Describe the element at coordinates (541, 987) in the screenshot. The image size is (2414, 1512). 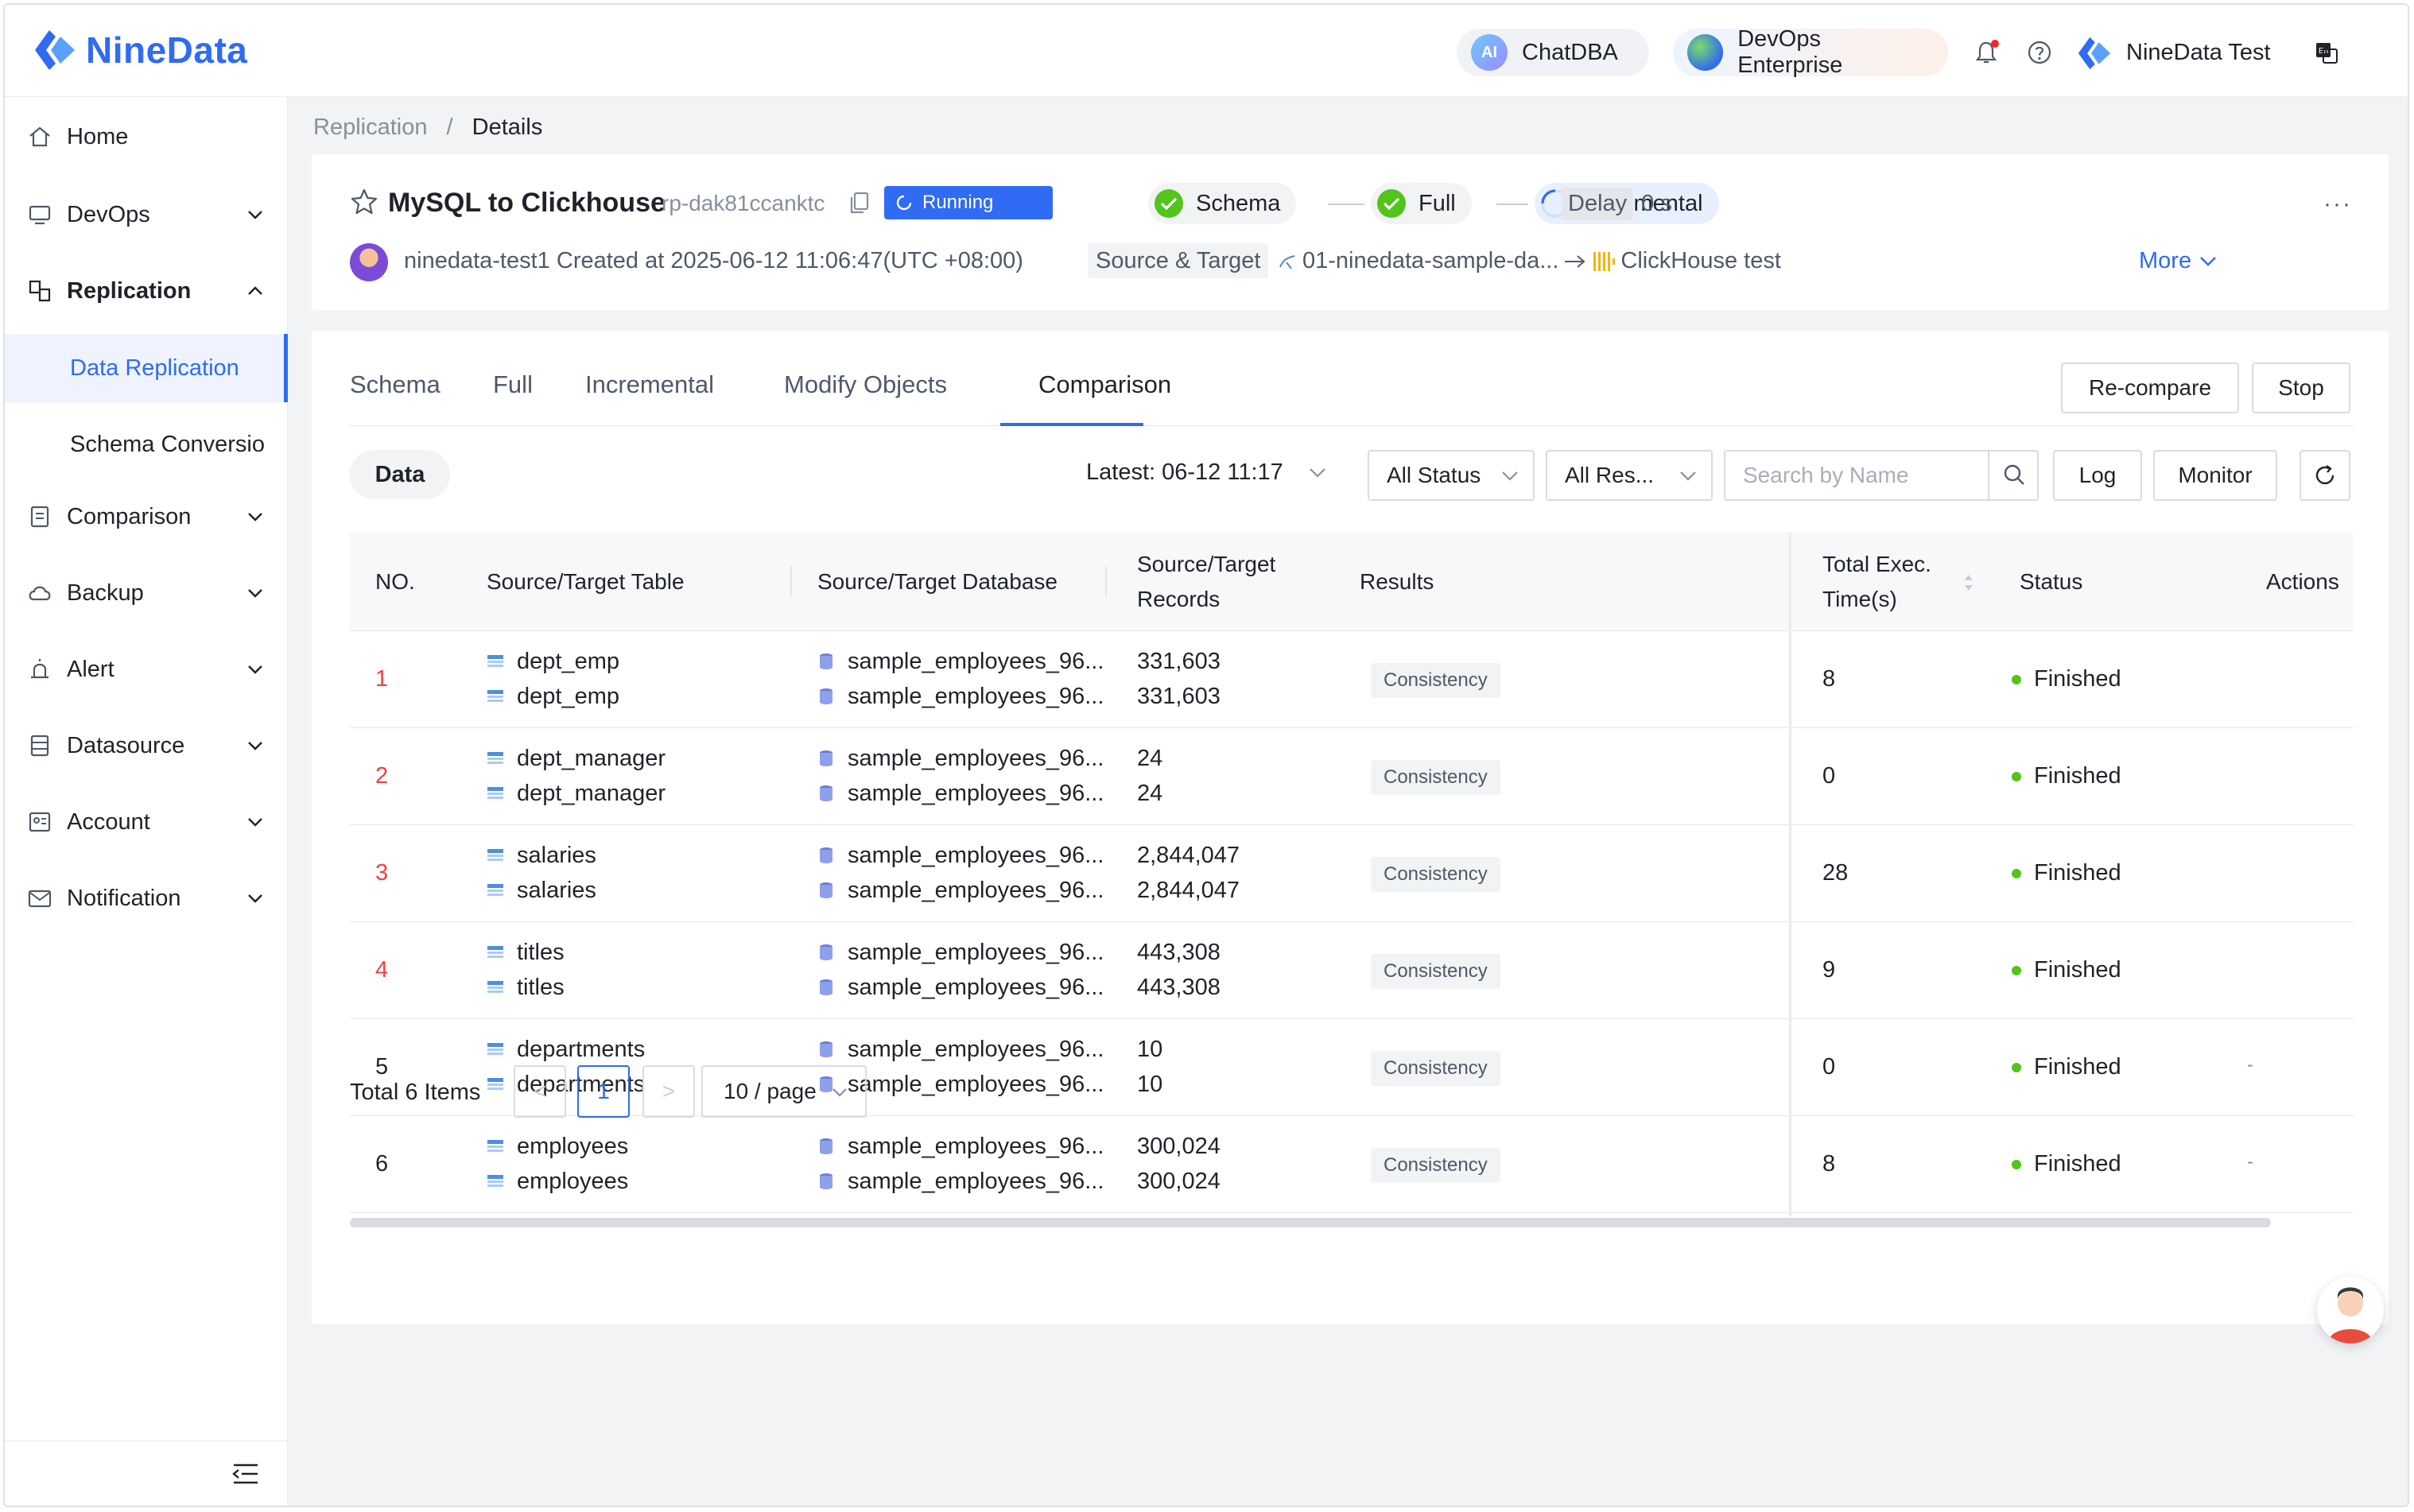
I see `target-table: titles` at that location.